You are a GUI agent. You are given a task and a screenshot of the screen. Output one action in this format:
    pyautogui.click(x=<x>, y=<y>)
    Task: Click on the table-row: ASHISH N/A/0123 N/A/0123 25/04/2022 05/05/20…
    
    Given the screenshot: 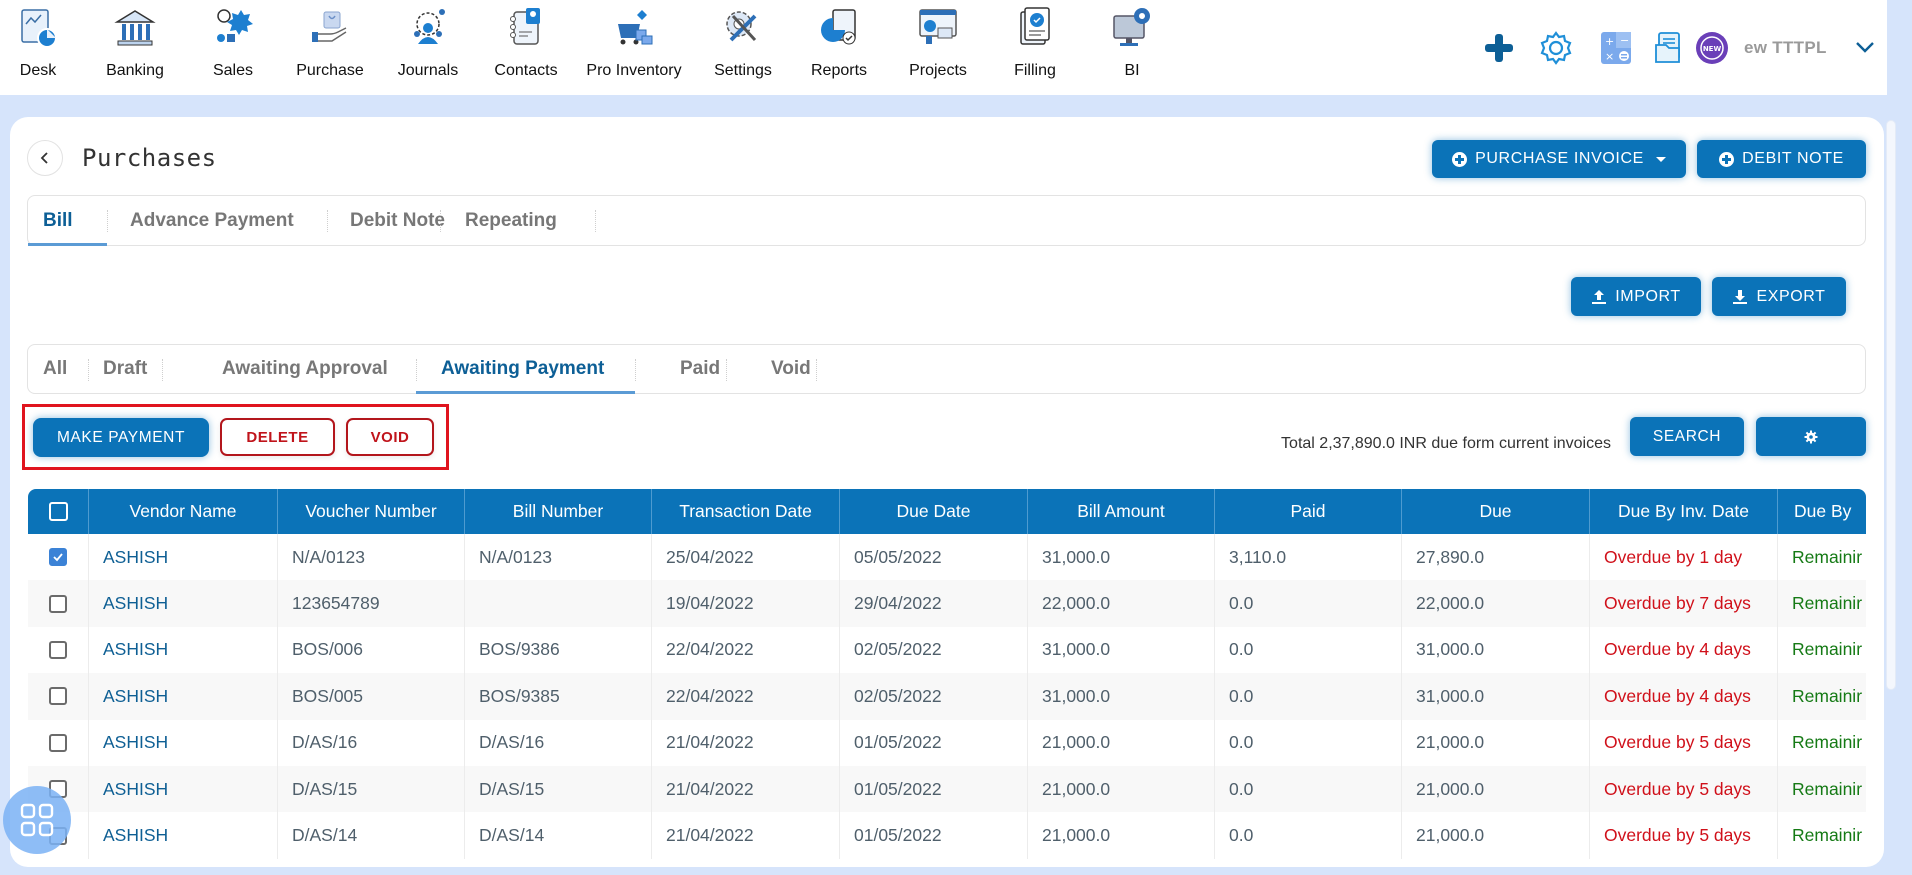 What is the action you would take?
    pyautogui.click(x=947, y=557)
    